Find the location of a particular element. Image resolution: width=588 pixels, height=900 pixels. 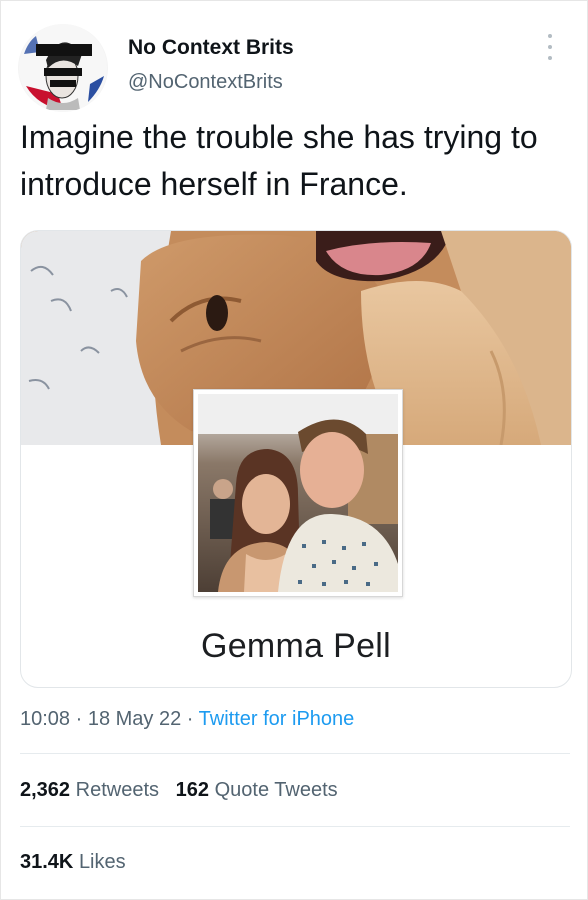

engagement-stats: 2,362 Retweets 162 Quote Tweets is located at coordinates (179, 790).